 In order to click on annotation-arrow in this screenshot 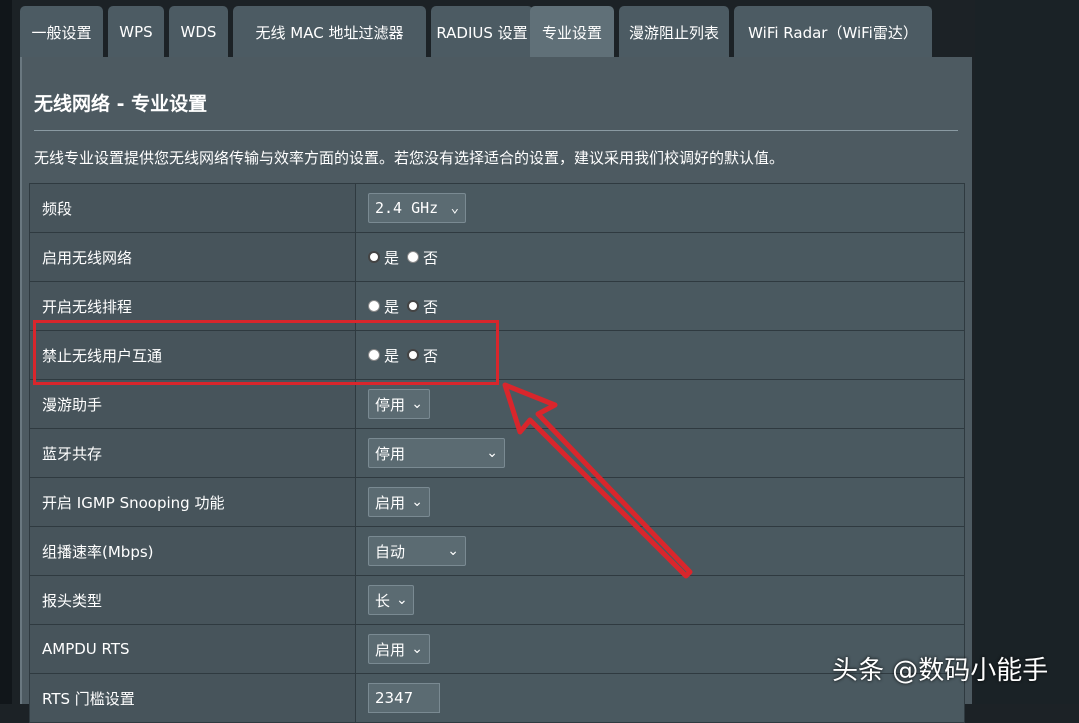, I will do `click(597, 480)`.